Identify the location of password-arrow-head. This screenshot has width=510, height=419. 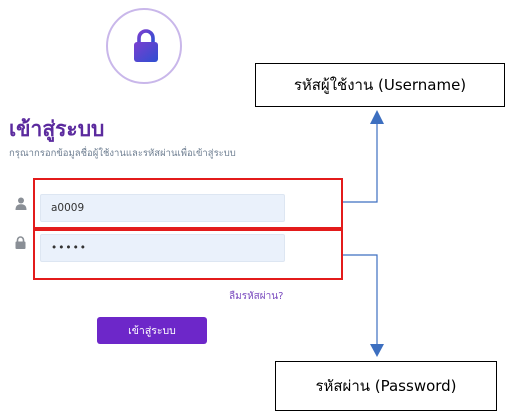
(377, 350).